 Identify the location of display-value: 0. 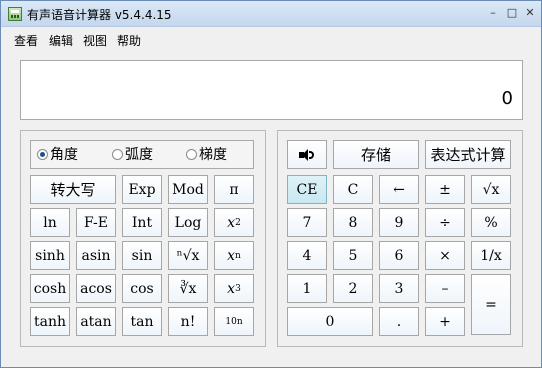
(507, 98).